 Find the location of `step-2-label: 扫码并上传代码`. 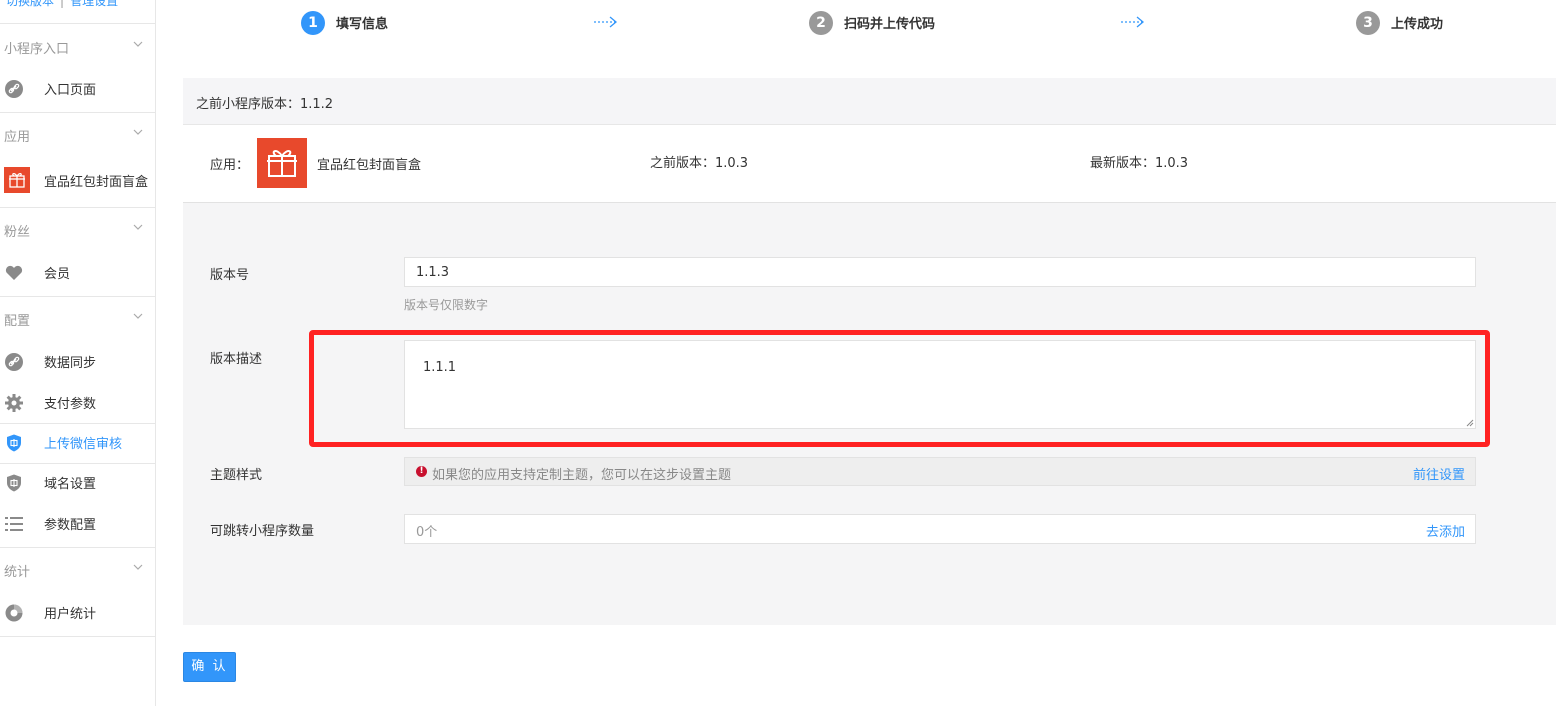

step-2-label: 扫码并上传代码 is located at coordinates (890, 24).